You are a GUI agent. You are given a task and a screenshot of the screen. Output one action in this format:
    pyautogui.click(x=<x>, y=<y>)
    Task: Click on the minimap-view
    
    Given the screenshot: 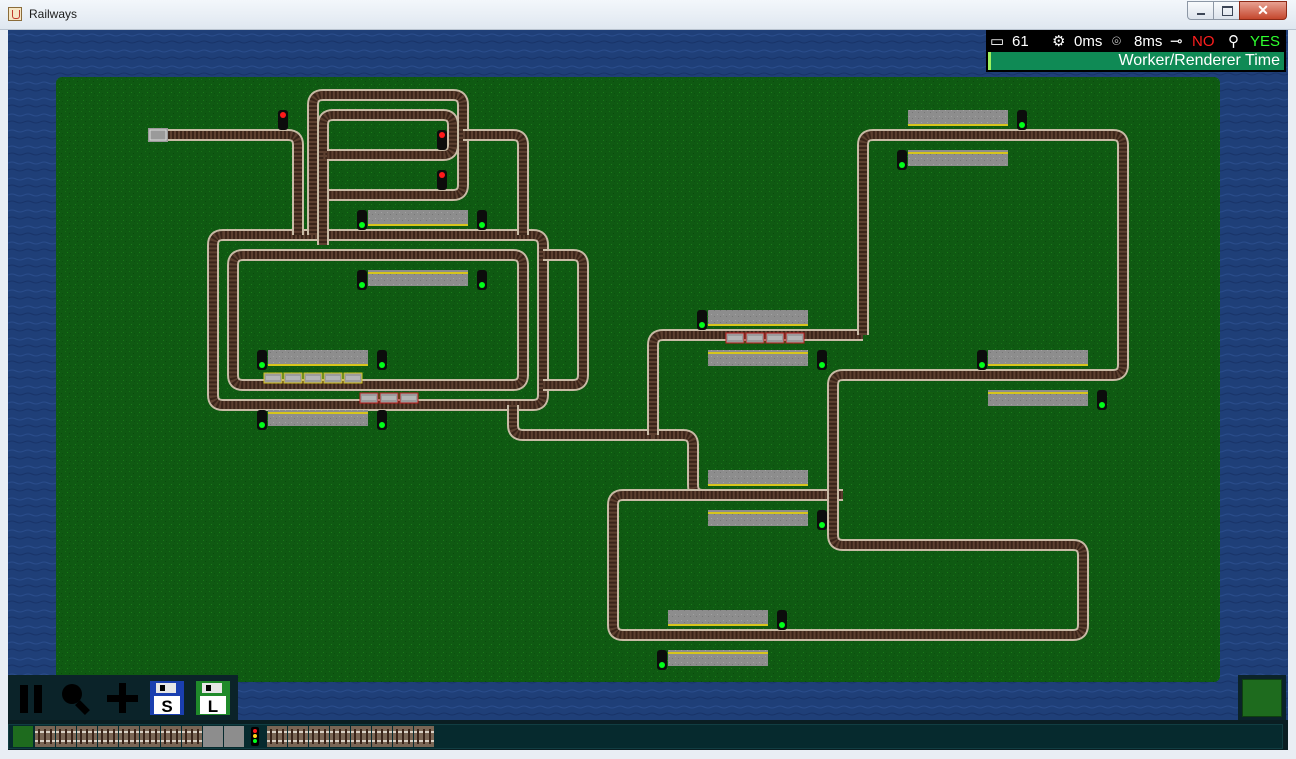 What is the action you would take?
    pyautogui.click(x=1262, y=698)
    